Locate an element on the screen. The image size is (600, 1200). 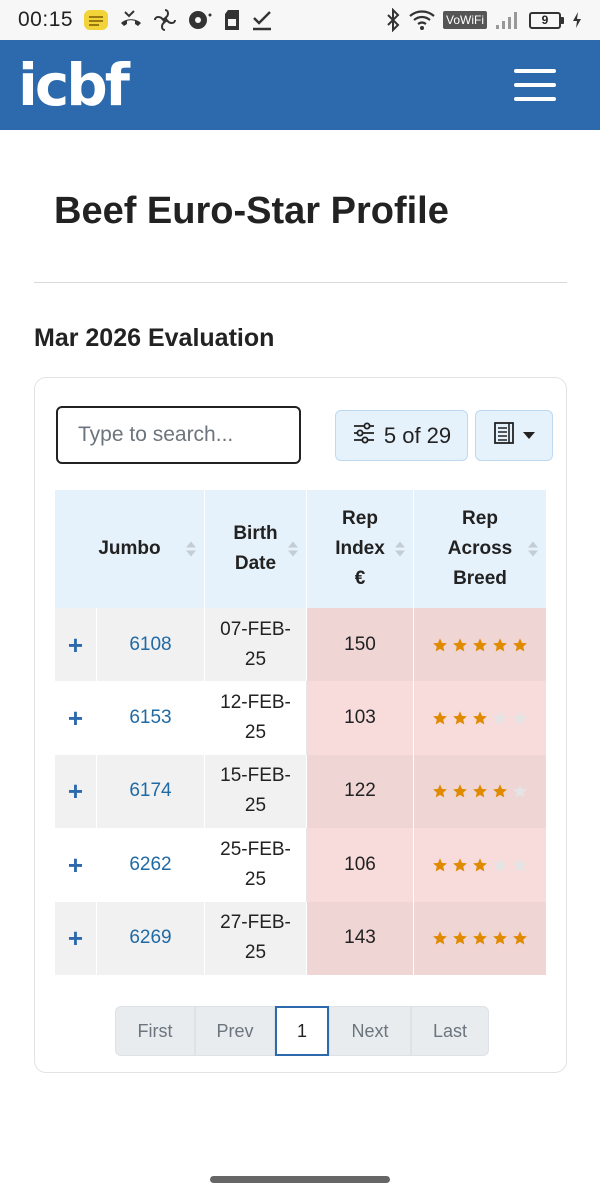
table-header: Jumbo Birth Date Rep Index € Rep Across Breed is located at coordinates (300, 549).